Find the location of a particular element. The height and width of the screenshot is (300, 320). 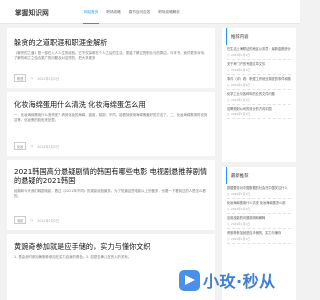

list-item-title: 数据要告对中国数据的社会在中国关注什么 is located at coordinates (259, 188).